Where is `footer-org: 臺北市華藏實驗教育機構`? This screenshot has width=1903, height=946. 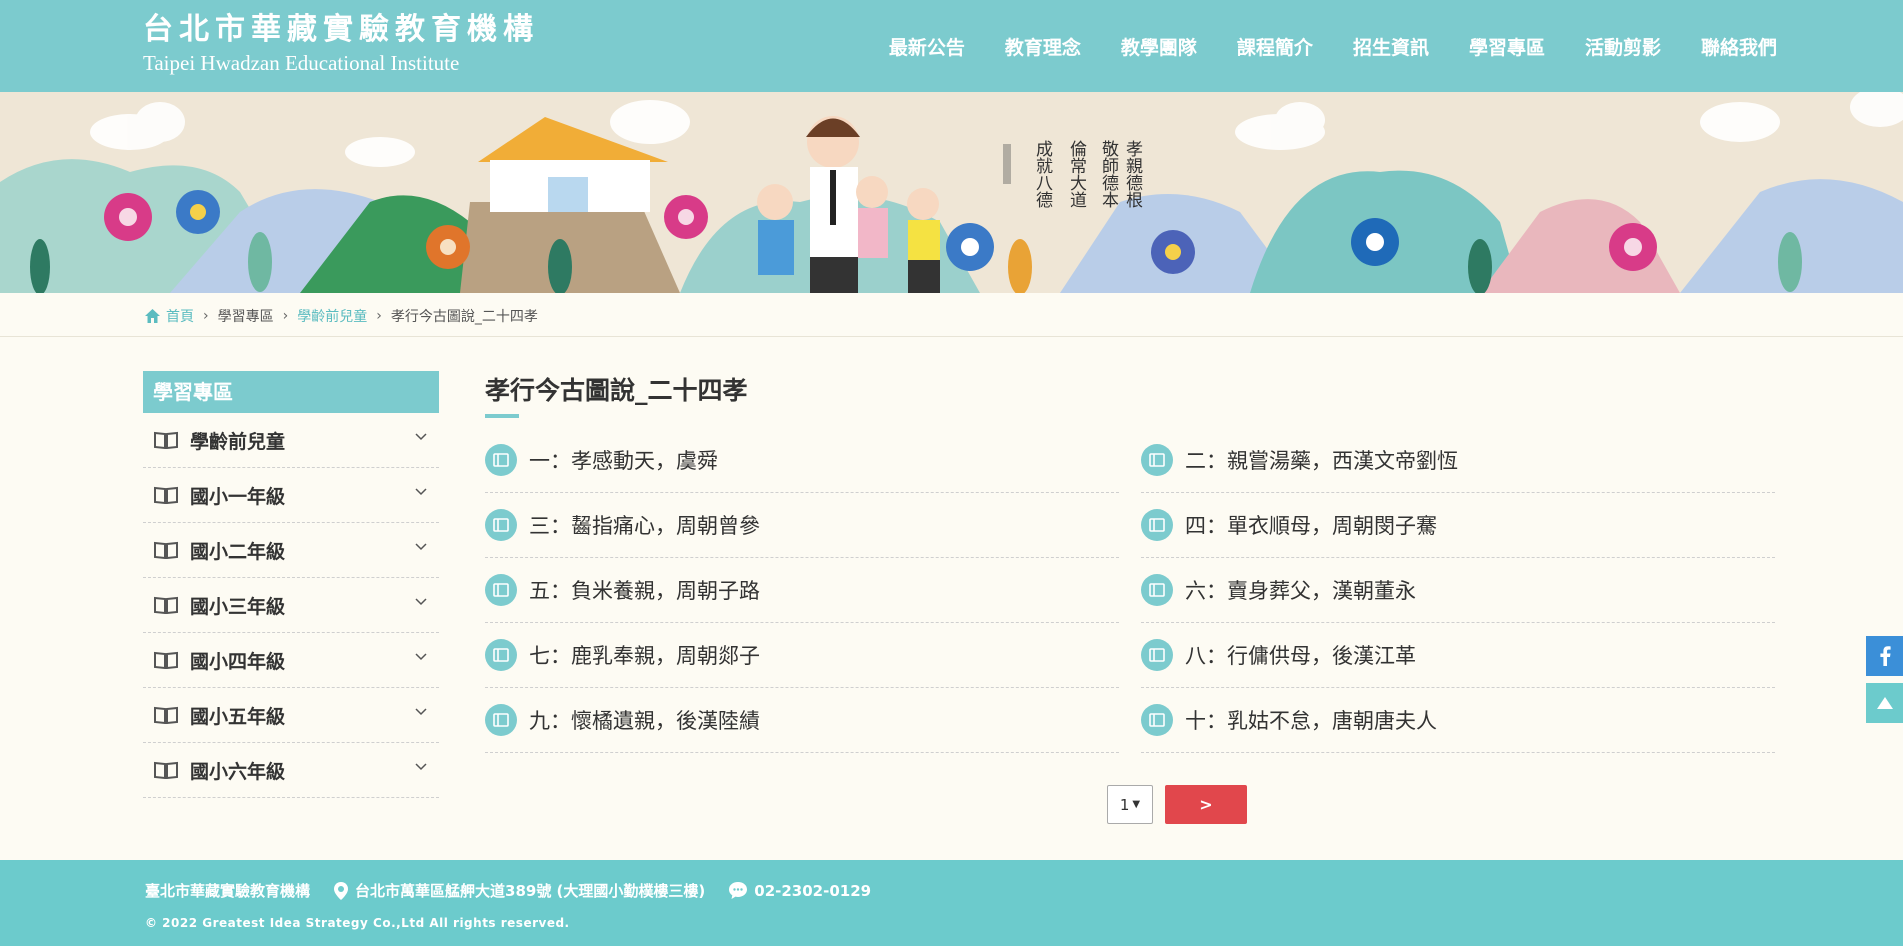 footer-org: 臺北市華藏實驗教育機構 is located at coordinates (228, 891).